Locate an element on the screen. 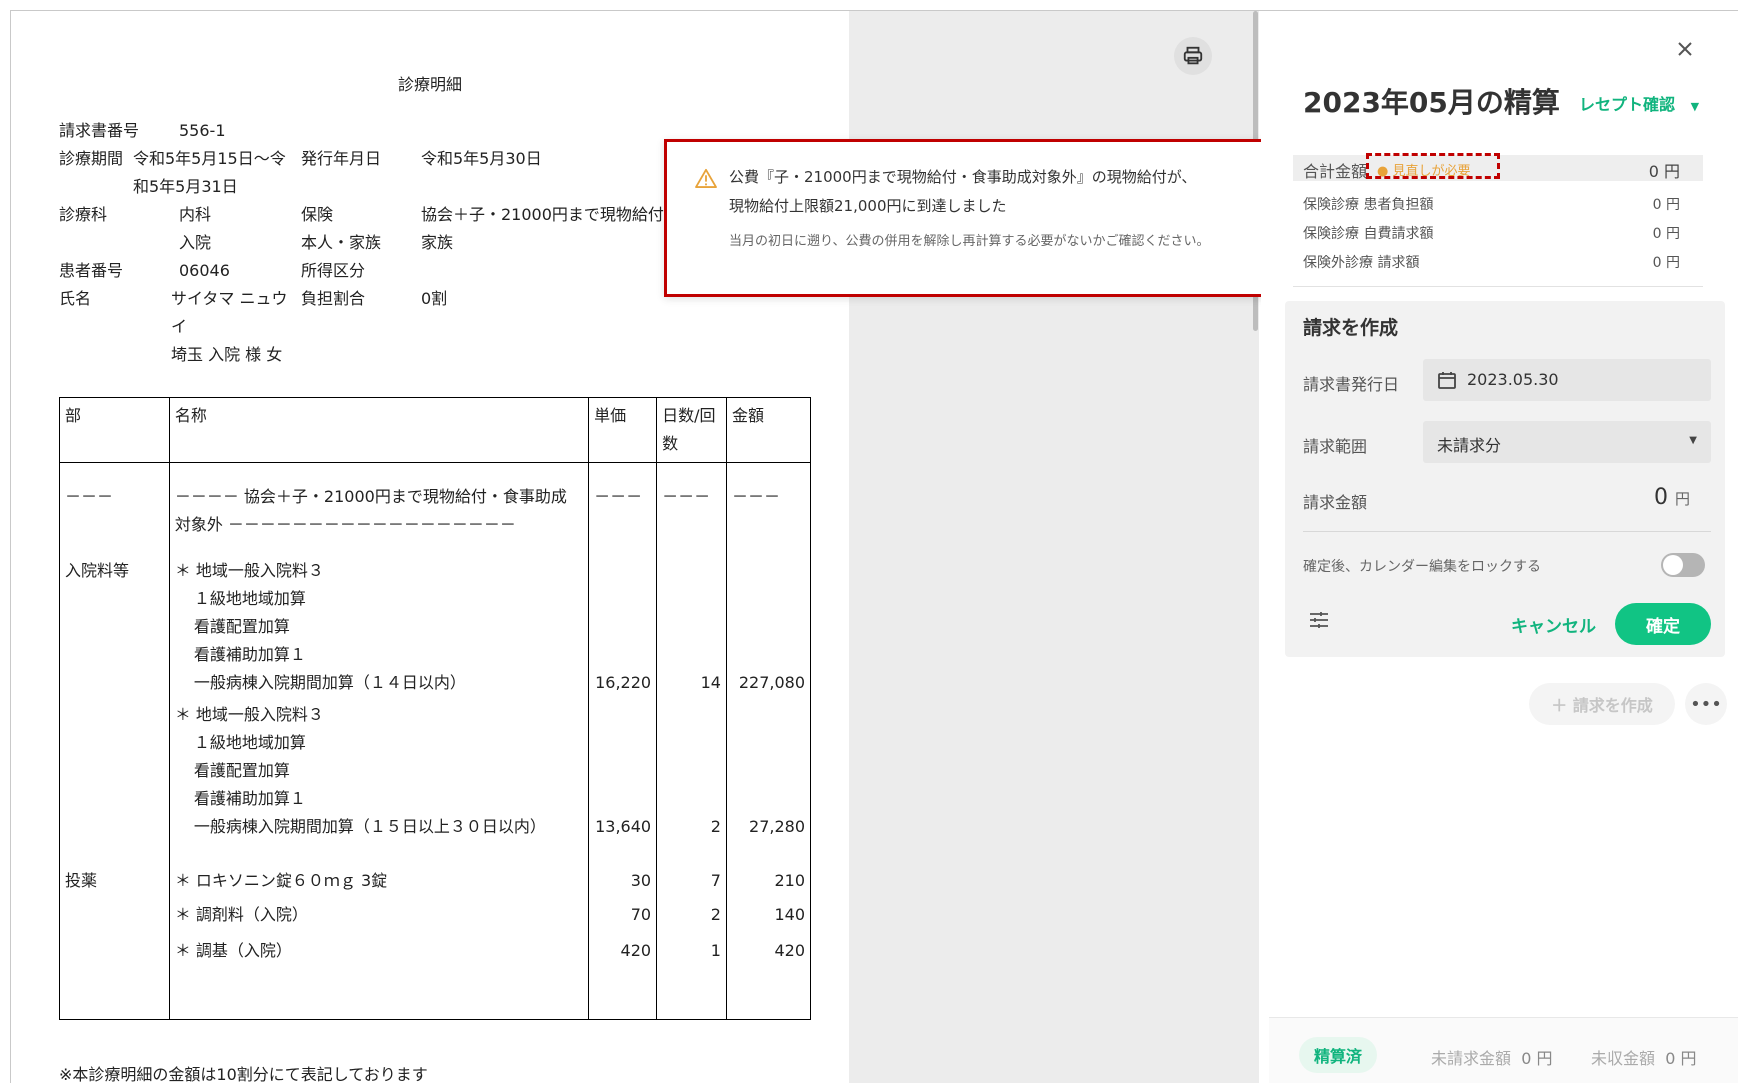 This screenshot has height=1083, width=1749. cell-amount: －－－ is located at coordinates (768, 500).